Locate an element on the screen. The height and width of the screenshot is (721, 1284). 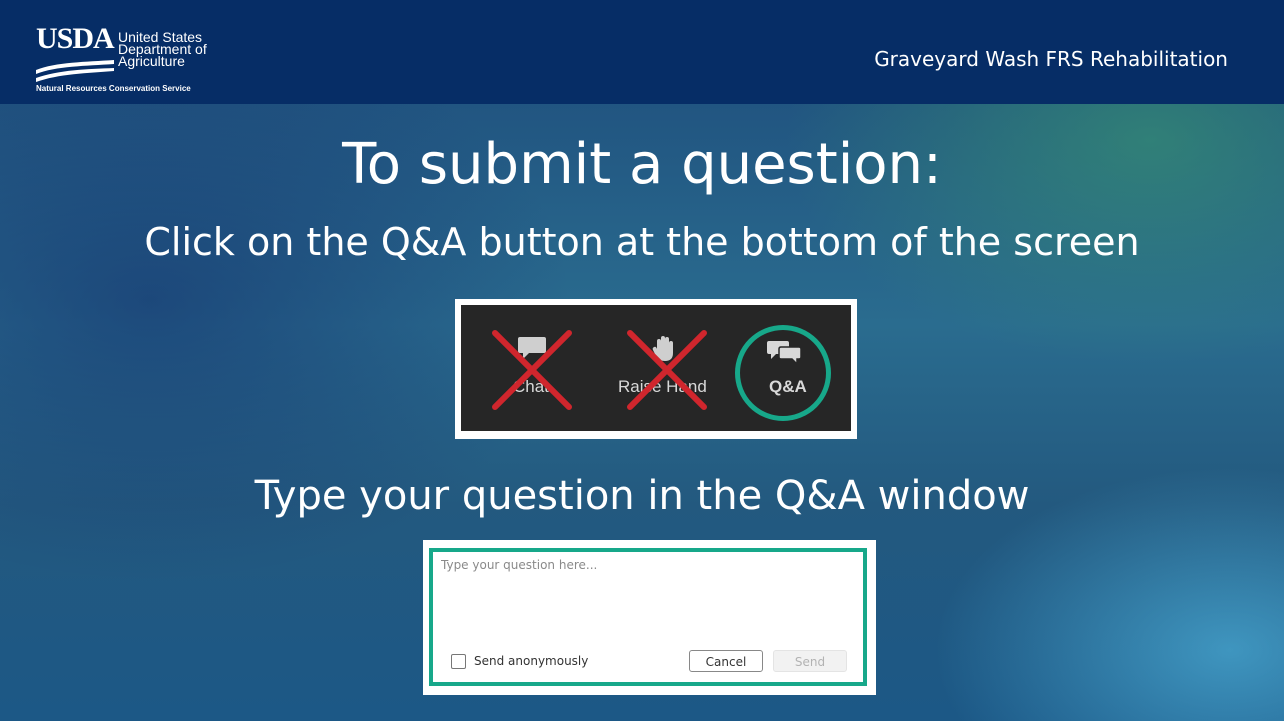
meeting-toolbar: Chat Raise Hand Q&A is located at coordinates (656, 368).